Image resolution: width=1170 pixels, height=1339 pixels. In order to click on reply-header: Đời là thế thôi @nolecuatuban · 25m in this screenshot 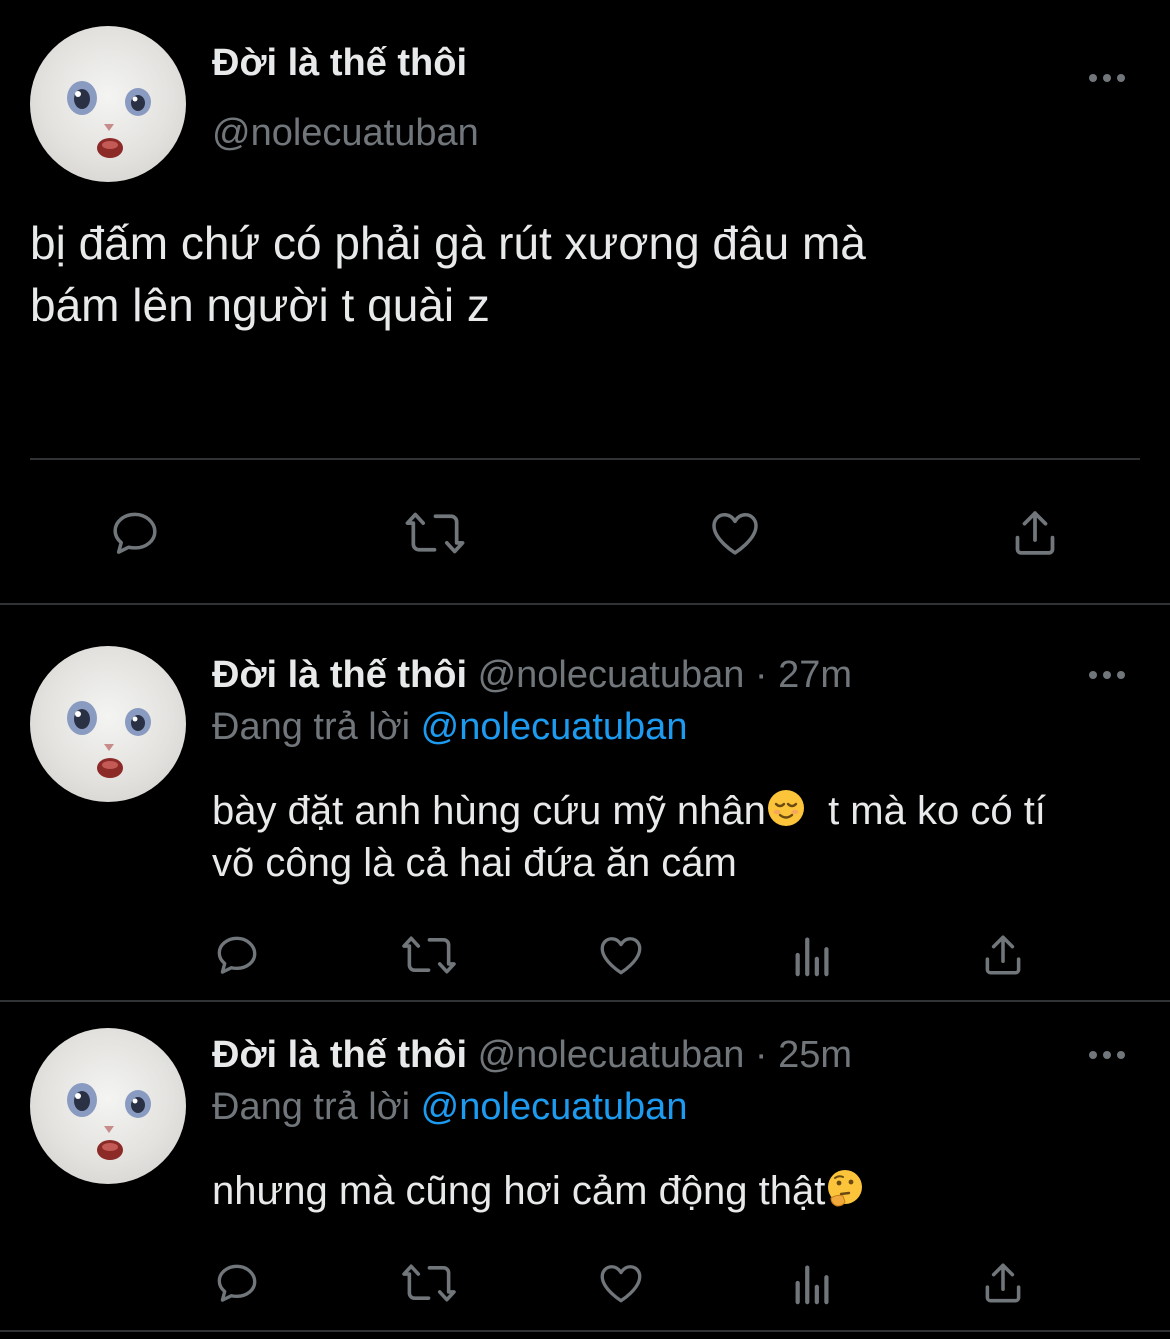, I will do `click(532, 1055)`.